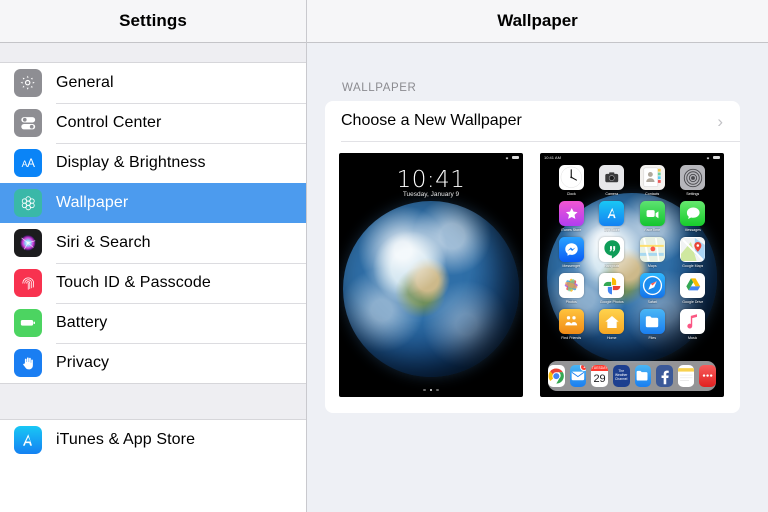 The width and height of the screenshot is (768, 512). I want to click on home-app-safari: Safari, so click(652, 288).